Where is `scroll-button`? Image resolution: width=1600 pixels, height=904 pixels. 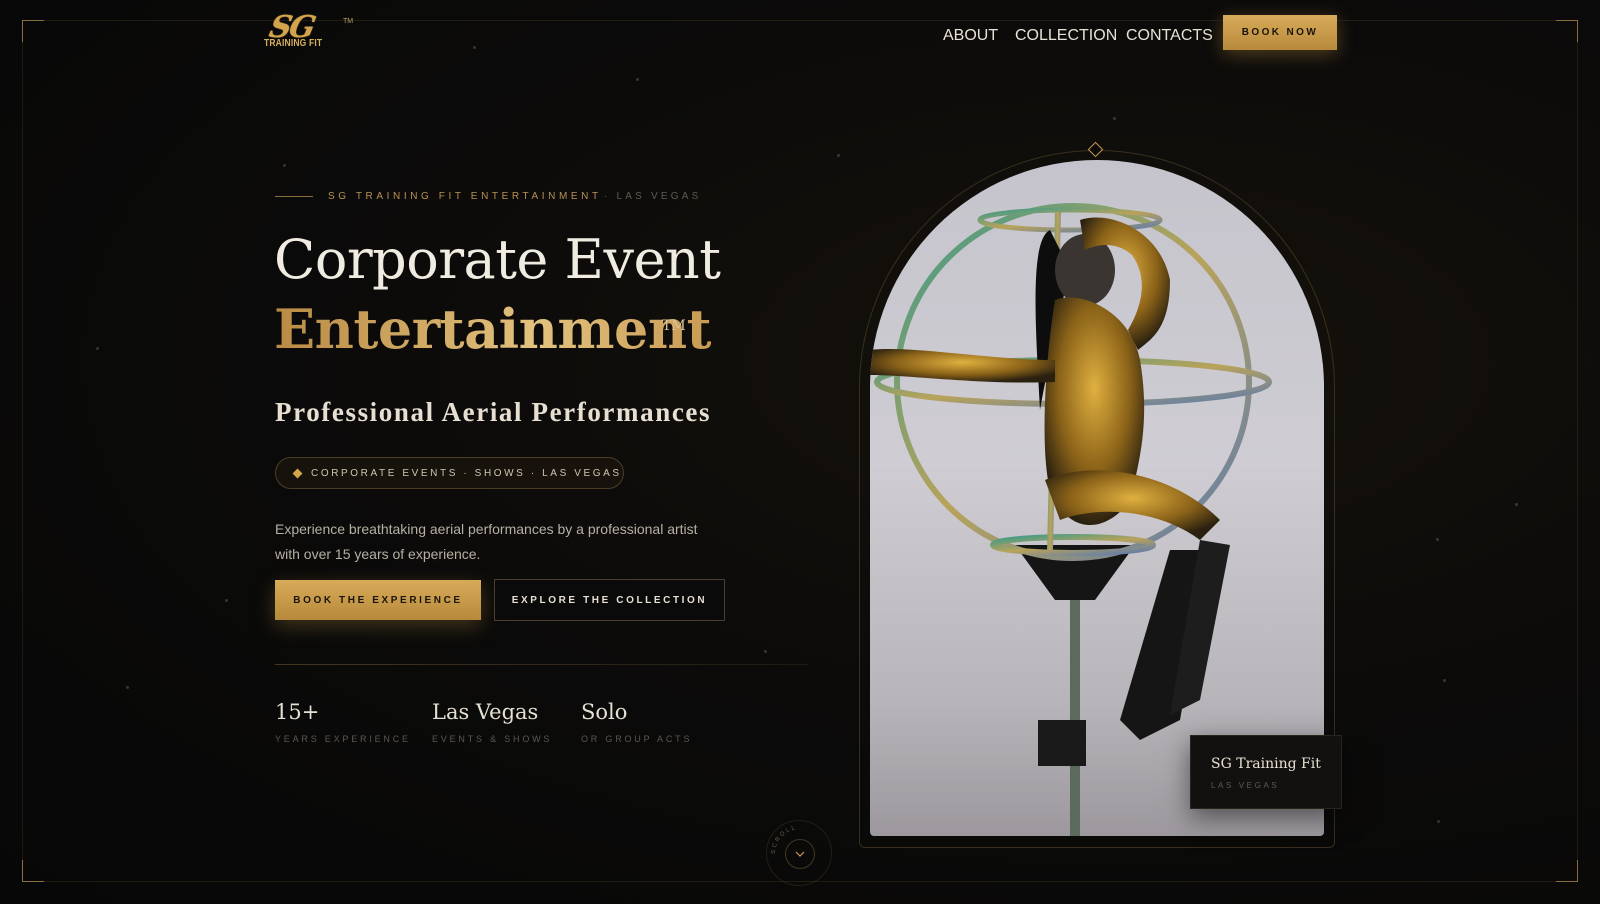
scroll-button is located at coordinates (800, 854).